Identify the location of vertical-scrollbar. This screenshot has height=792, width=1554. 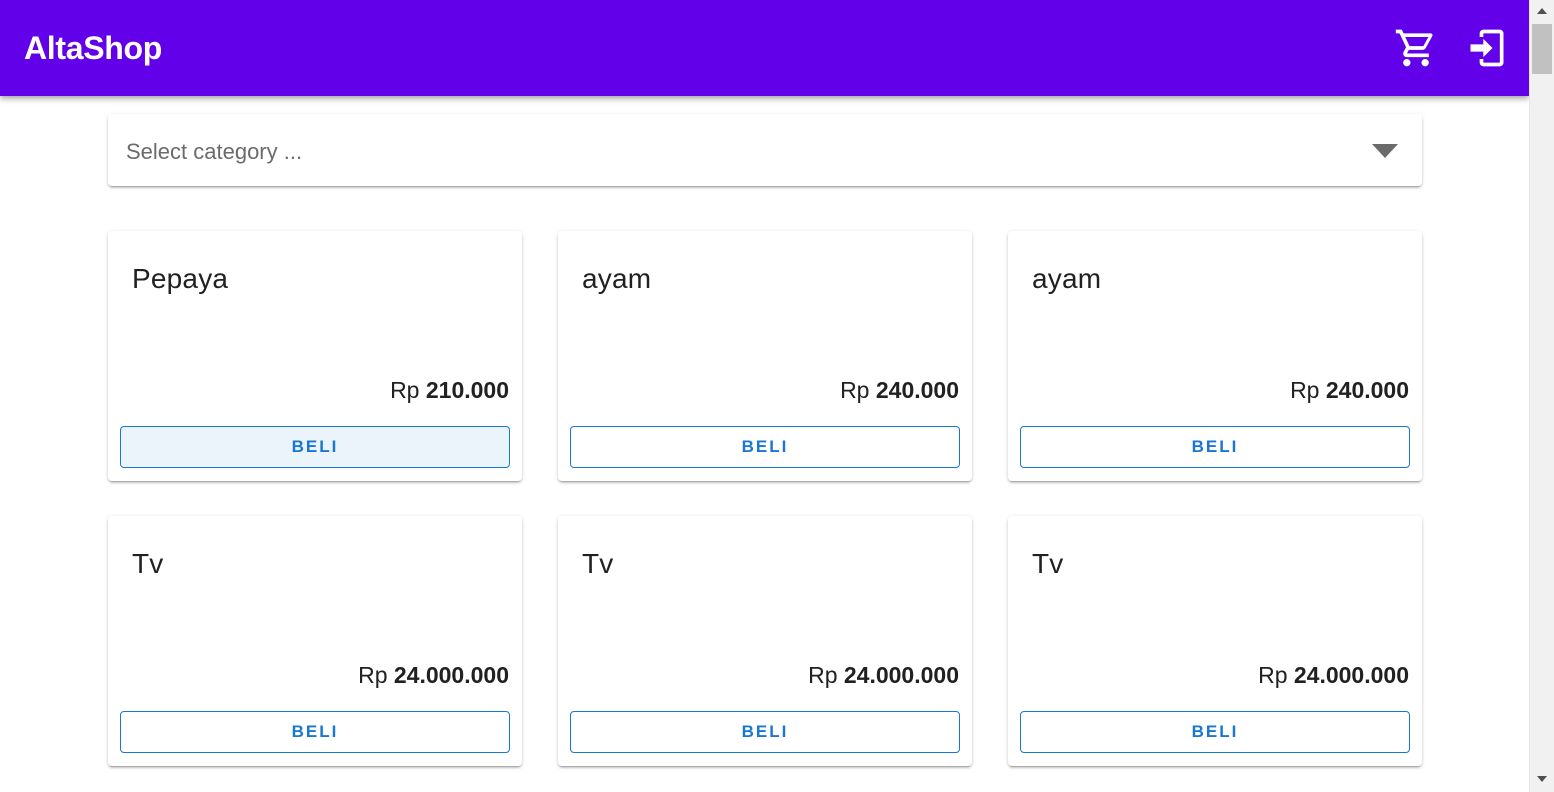
(1541, 396).